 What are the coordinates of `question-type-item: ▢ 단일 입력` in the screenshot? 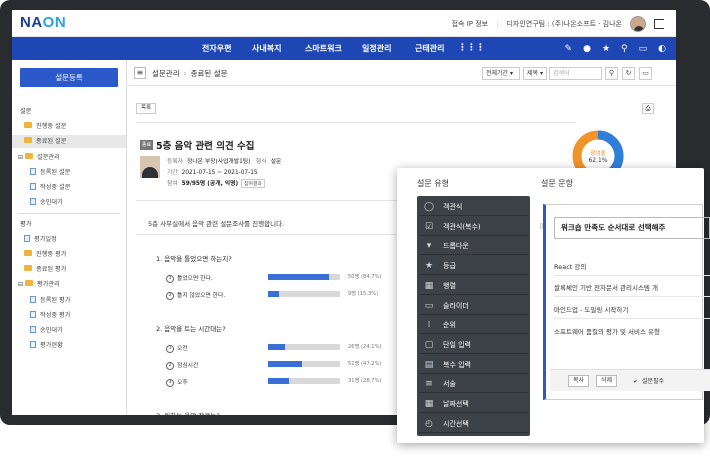 It's located at (473, 345).